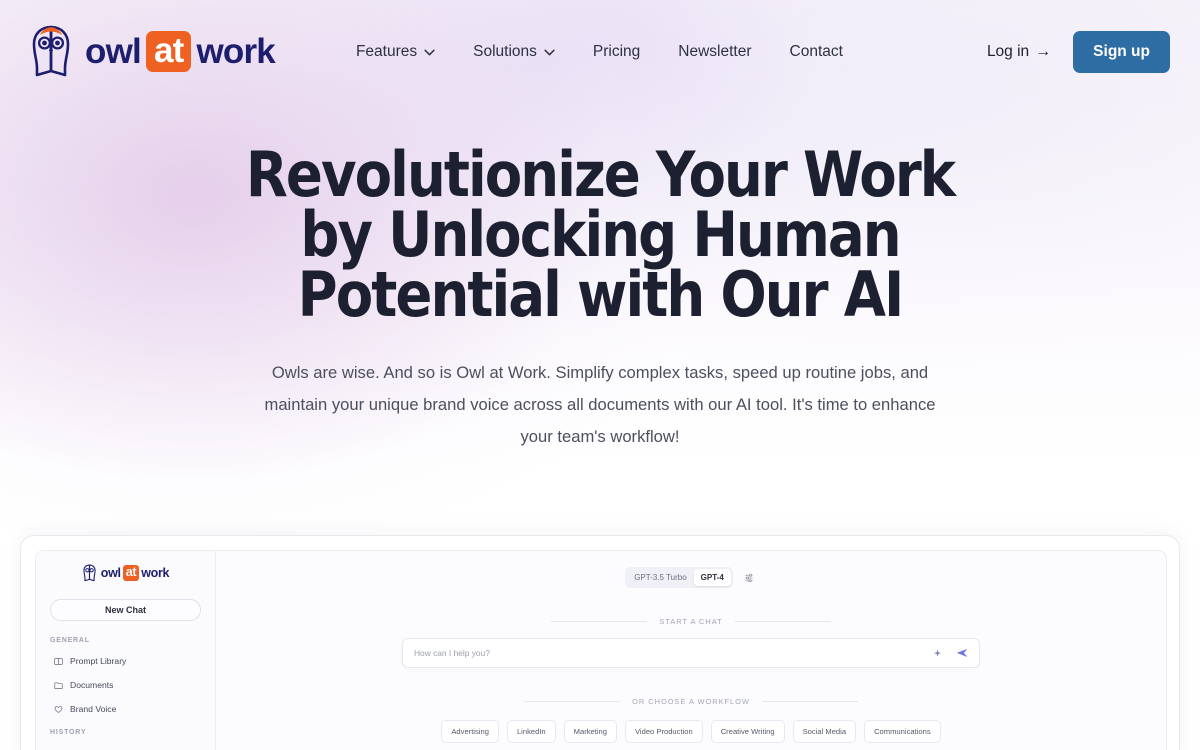  Describe the element at coordinates (125, 610) in the screenshot. I see `new-chat-button: New Chat` at that location.